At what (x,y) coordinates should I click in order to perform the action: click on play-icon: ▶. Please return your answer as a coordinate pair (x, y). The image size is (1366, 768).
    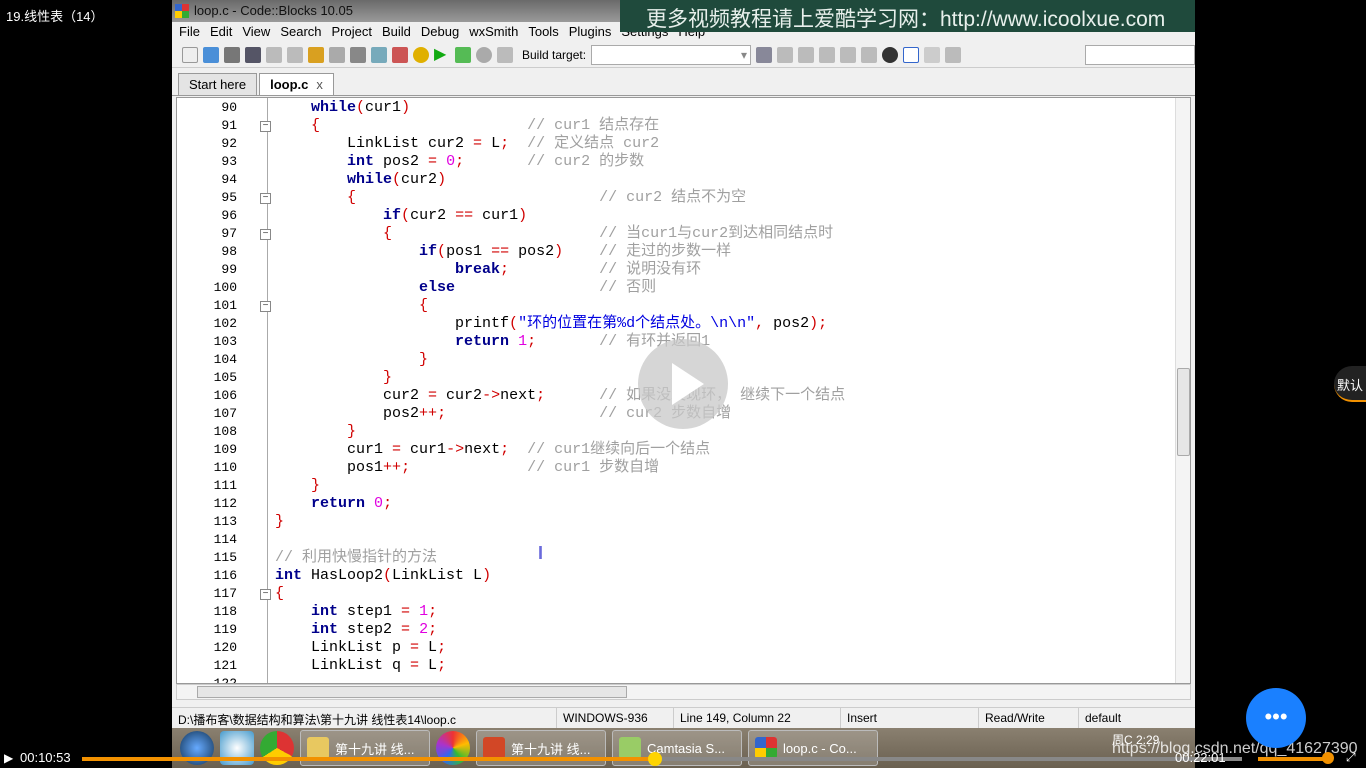
    Looking at the image, I should click on (8, 758).